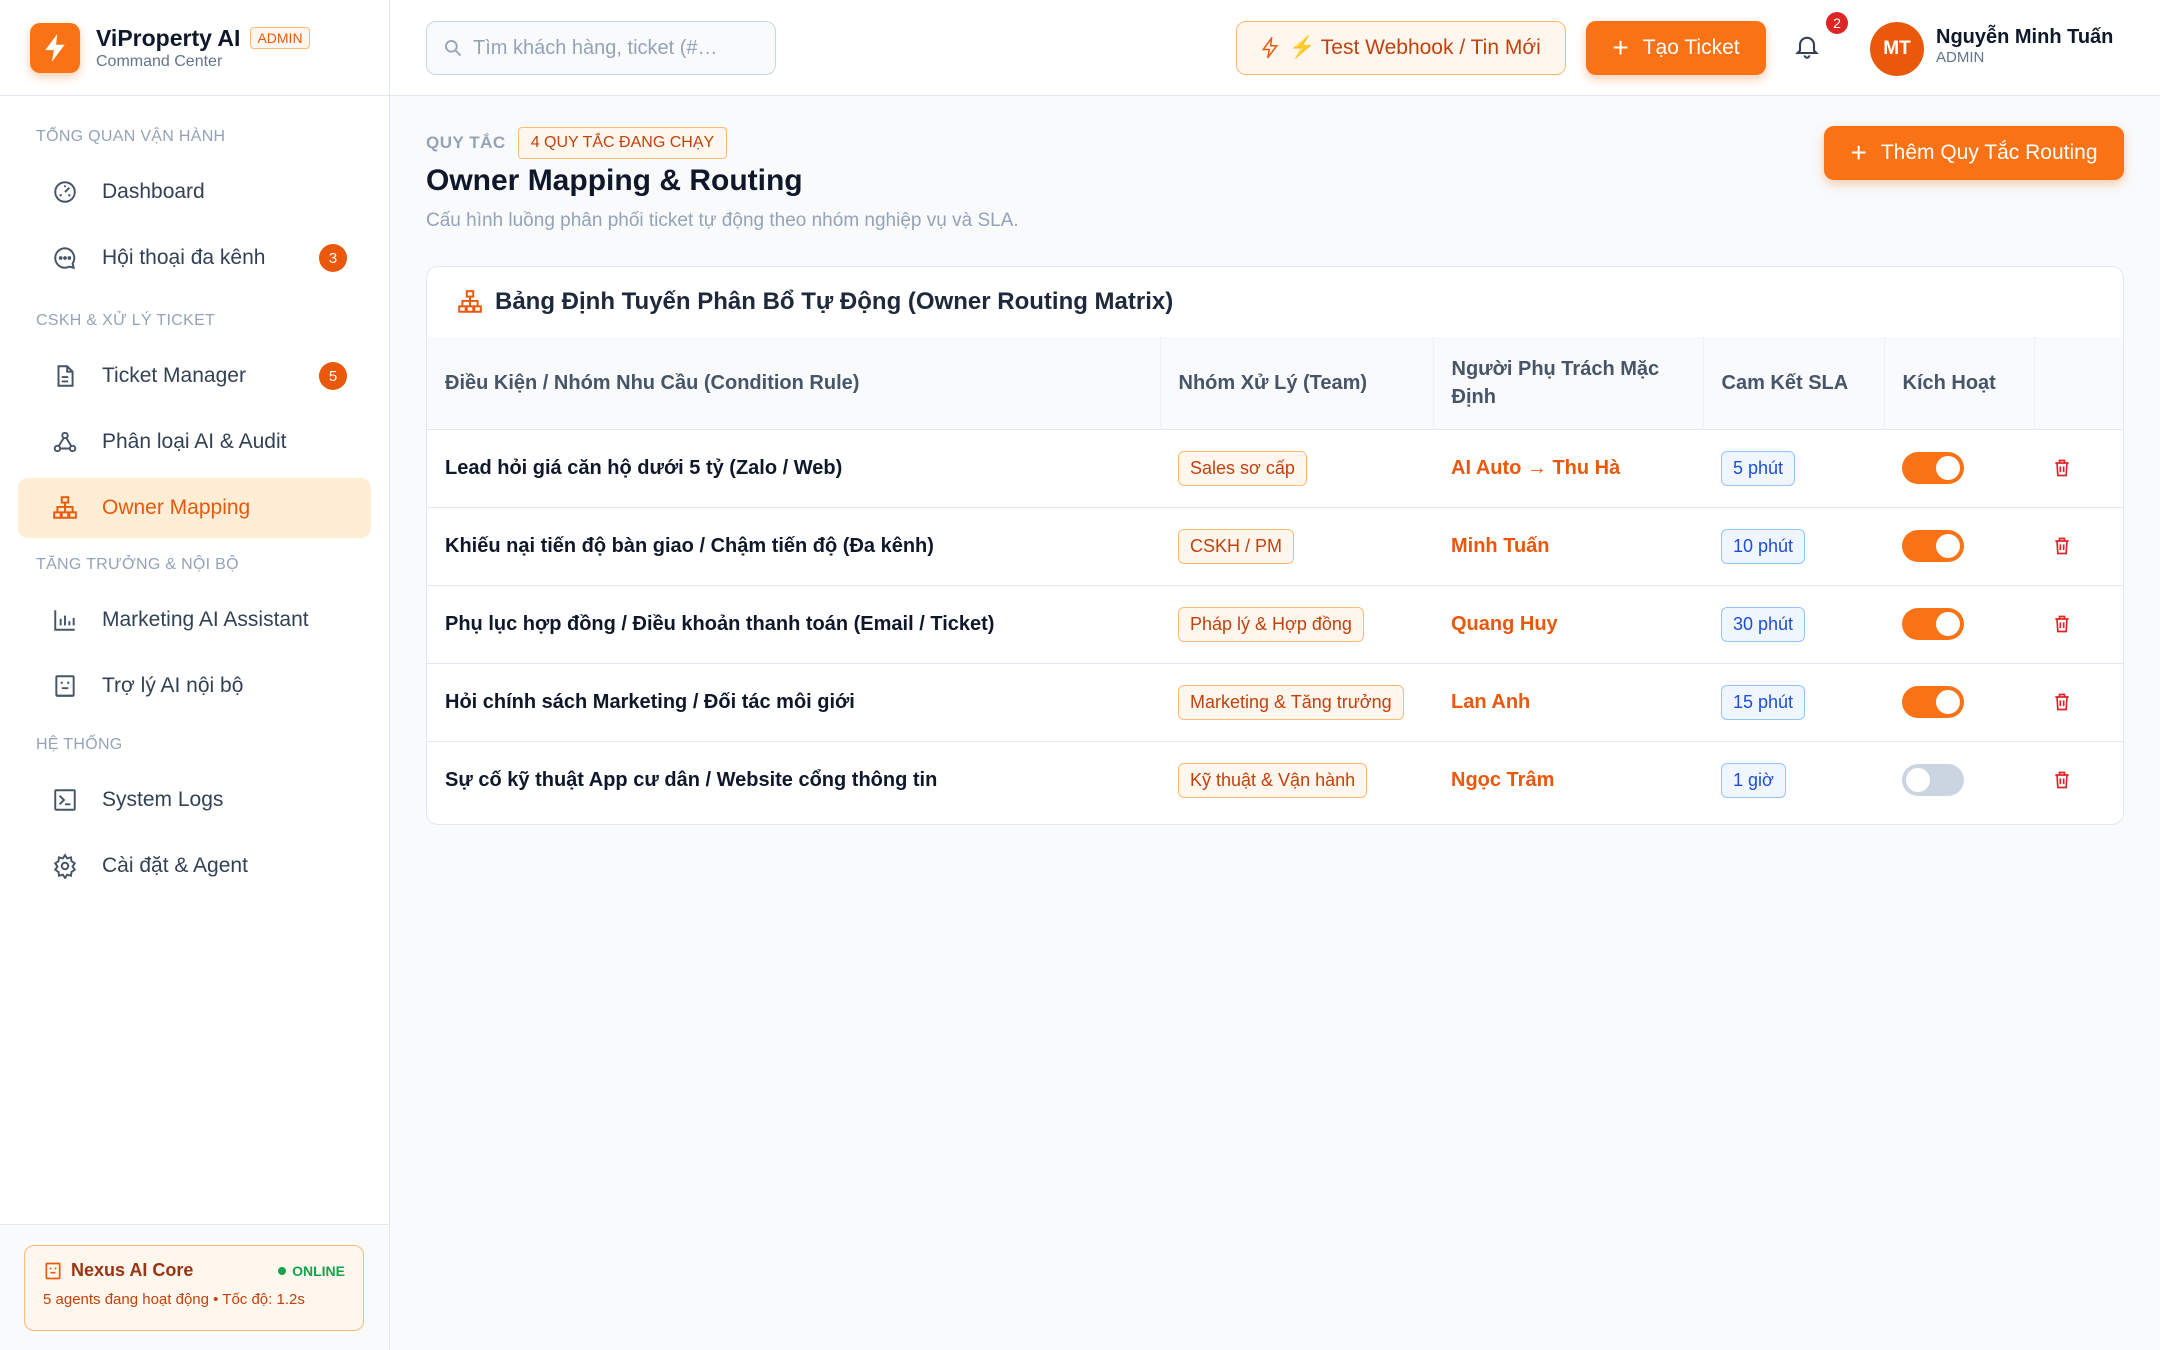 The image size is (2160, 1350). Describe the element at coordinates (453, 48) in the screenshot. I see `search-icon` at that location.